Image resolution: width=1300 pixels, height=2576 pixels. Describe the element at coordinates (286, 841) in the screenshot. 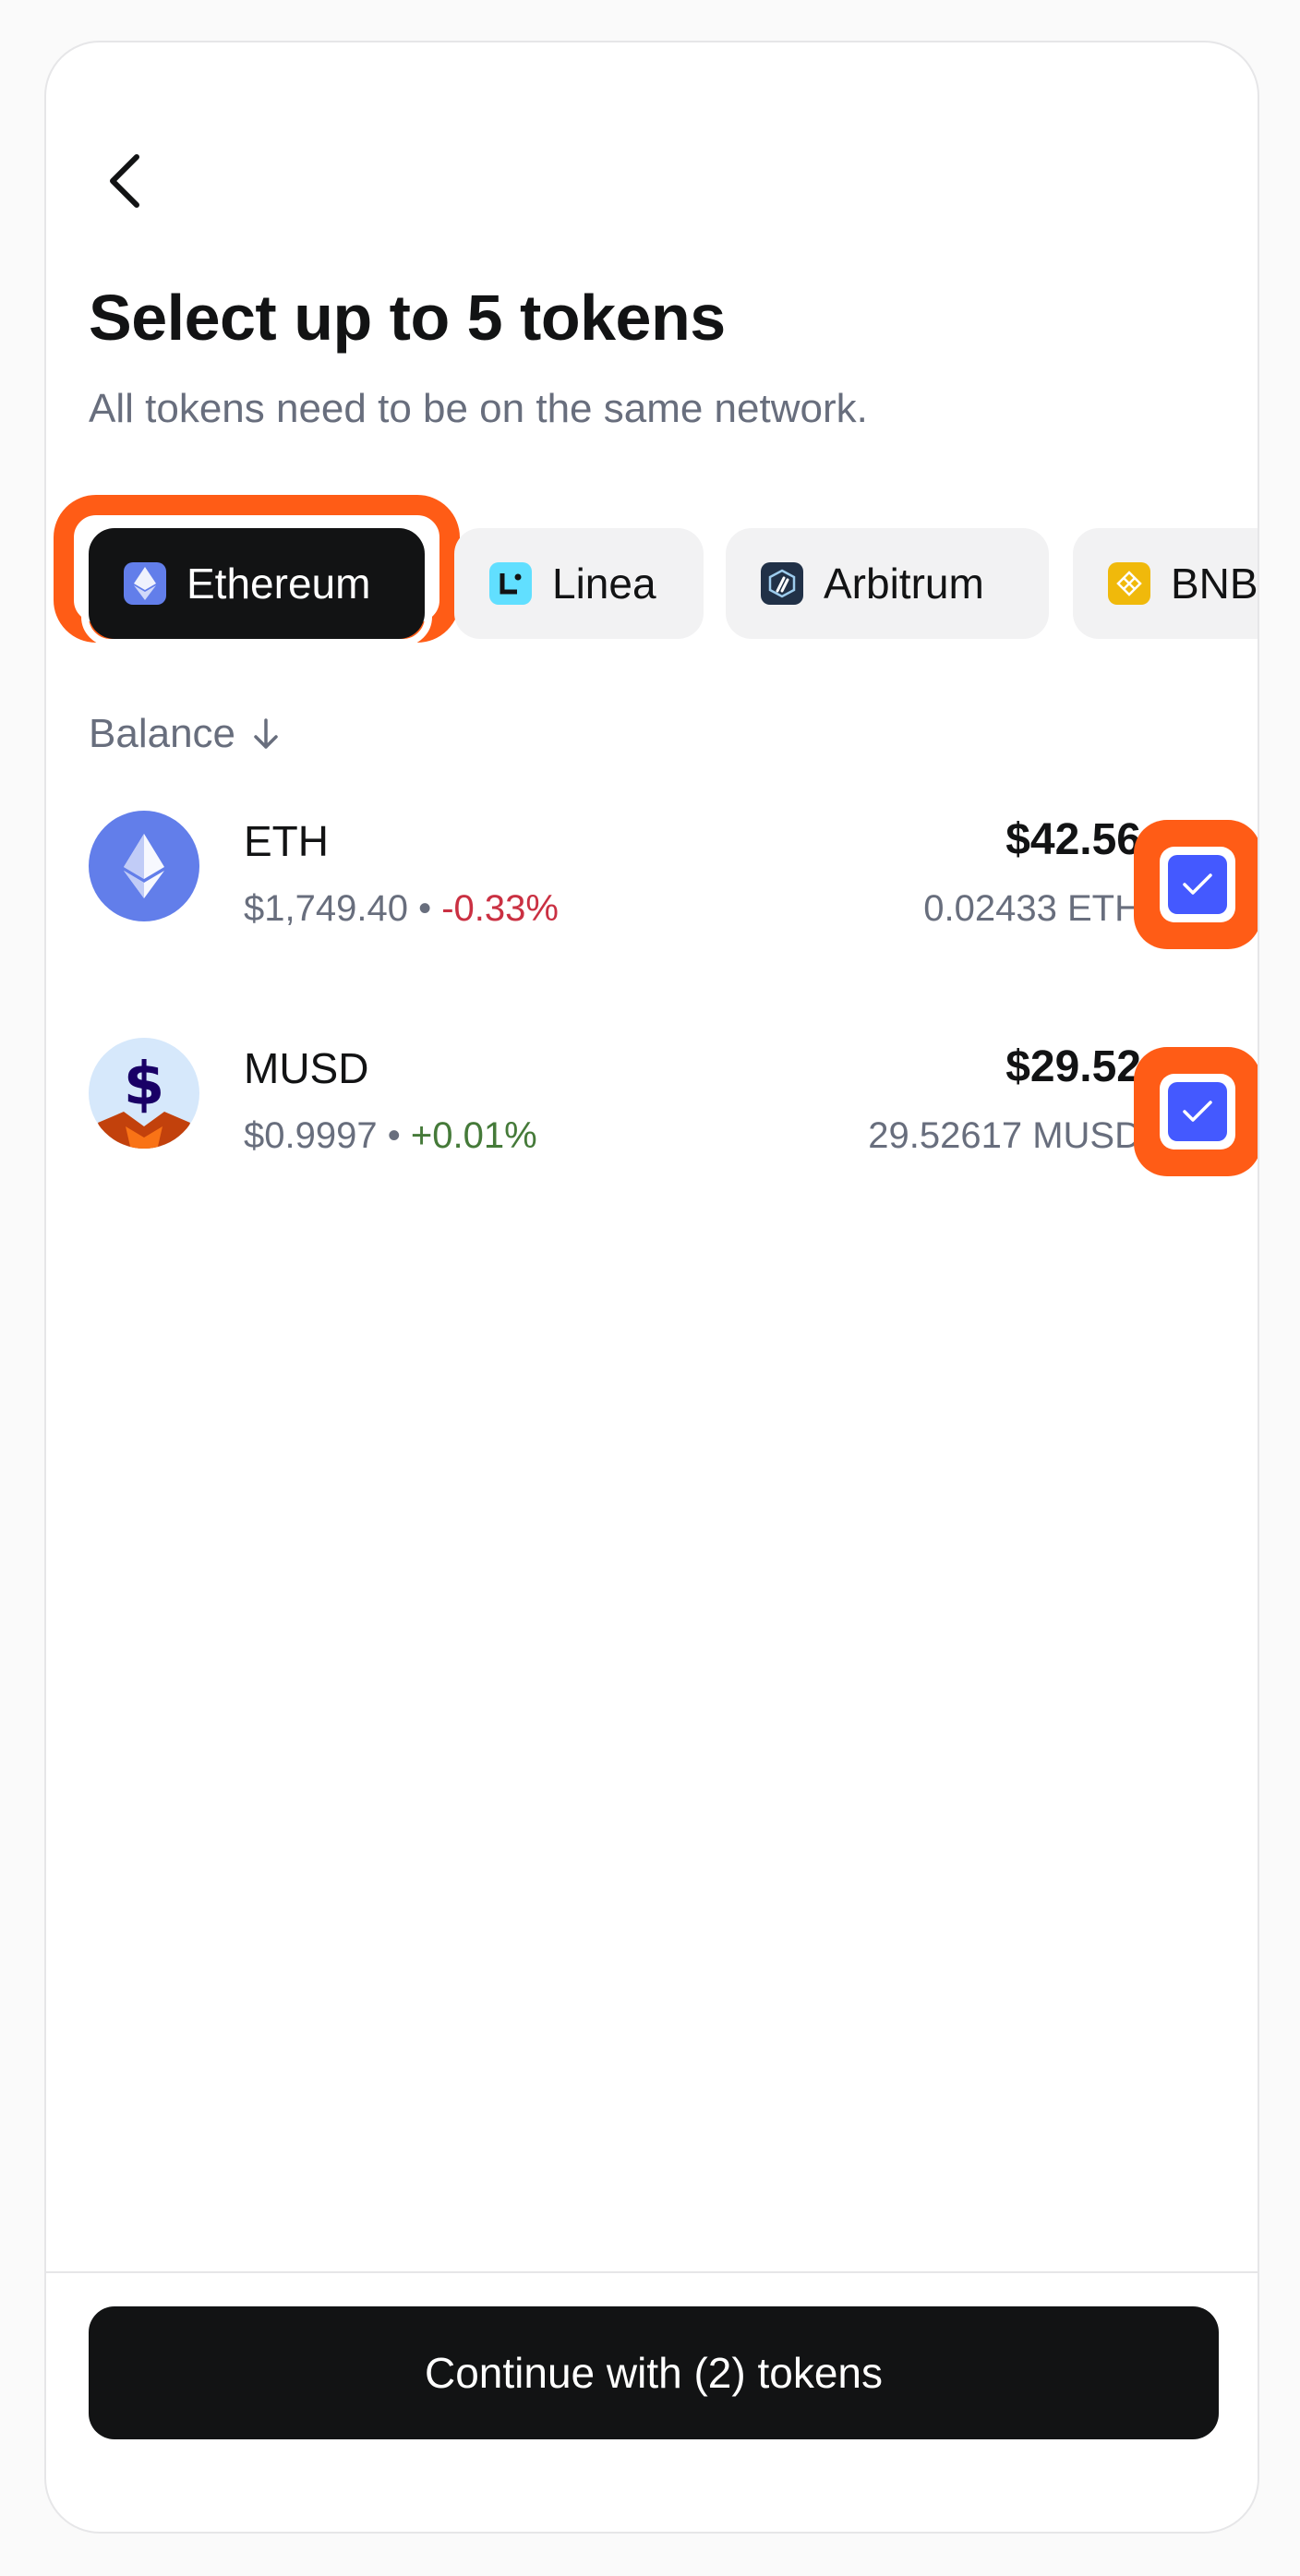

I see `token-symbol: ETH` at that location.